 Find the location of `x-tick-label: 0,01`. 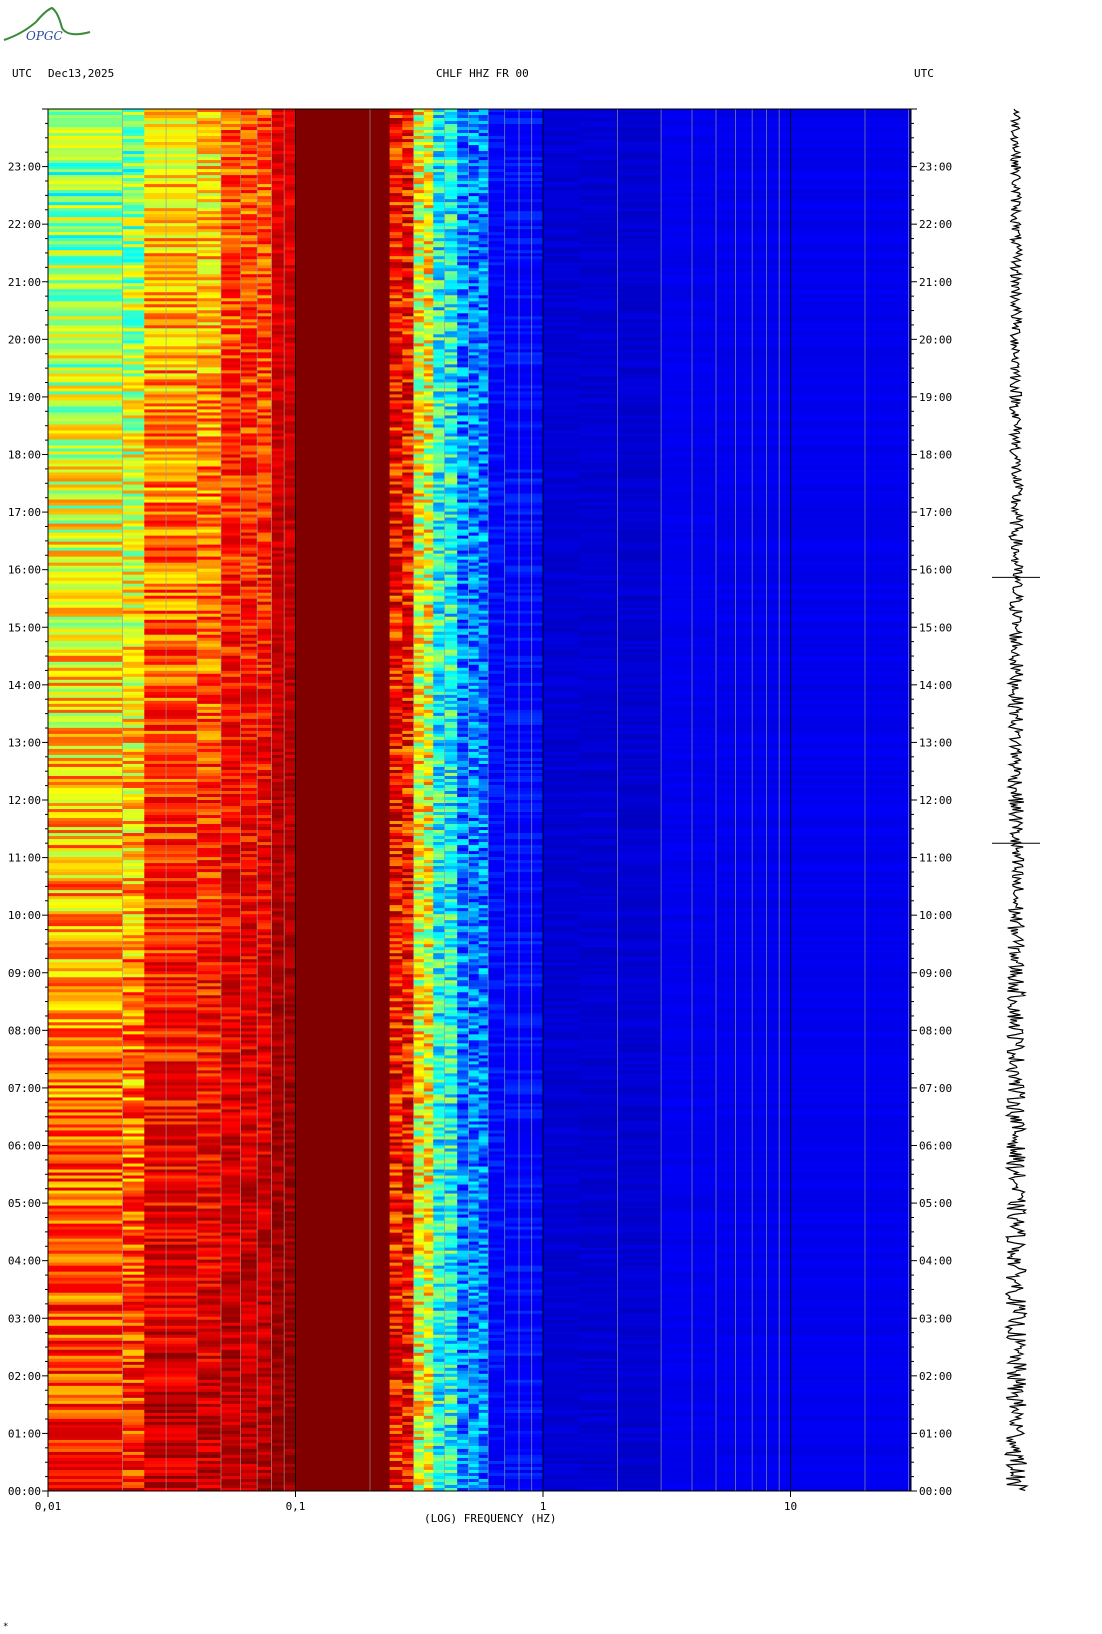

x-tick-label: 0,01 is located at coordinates (48, 1506).